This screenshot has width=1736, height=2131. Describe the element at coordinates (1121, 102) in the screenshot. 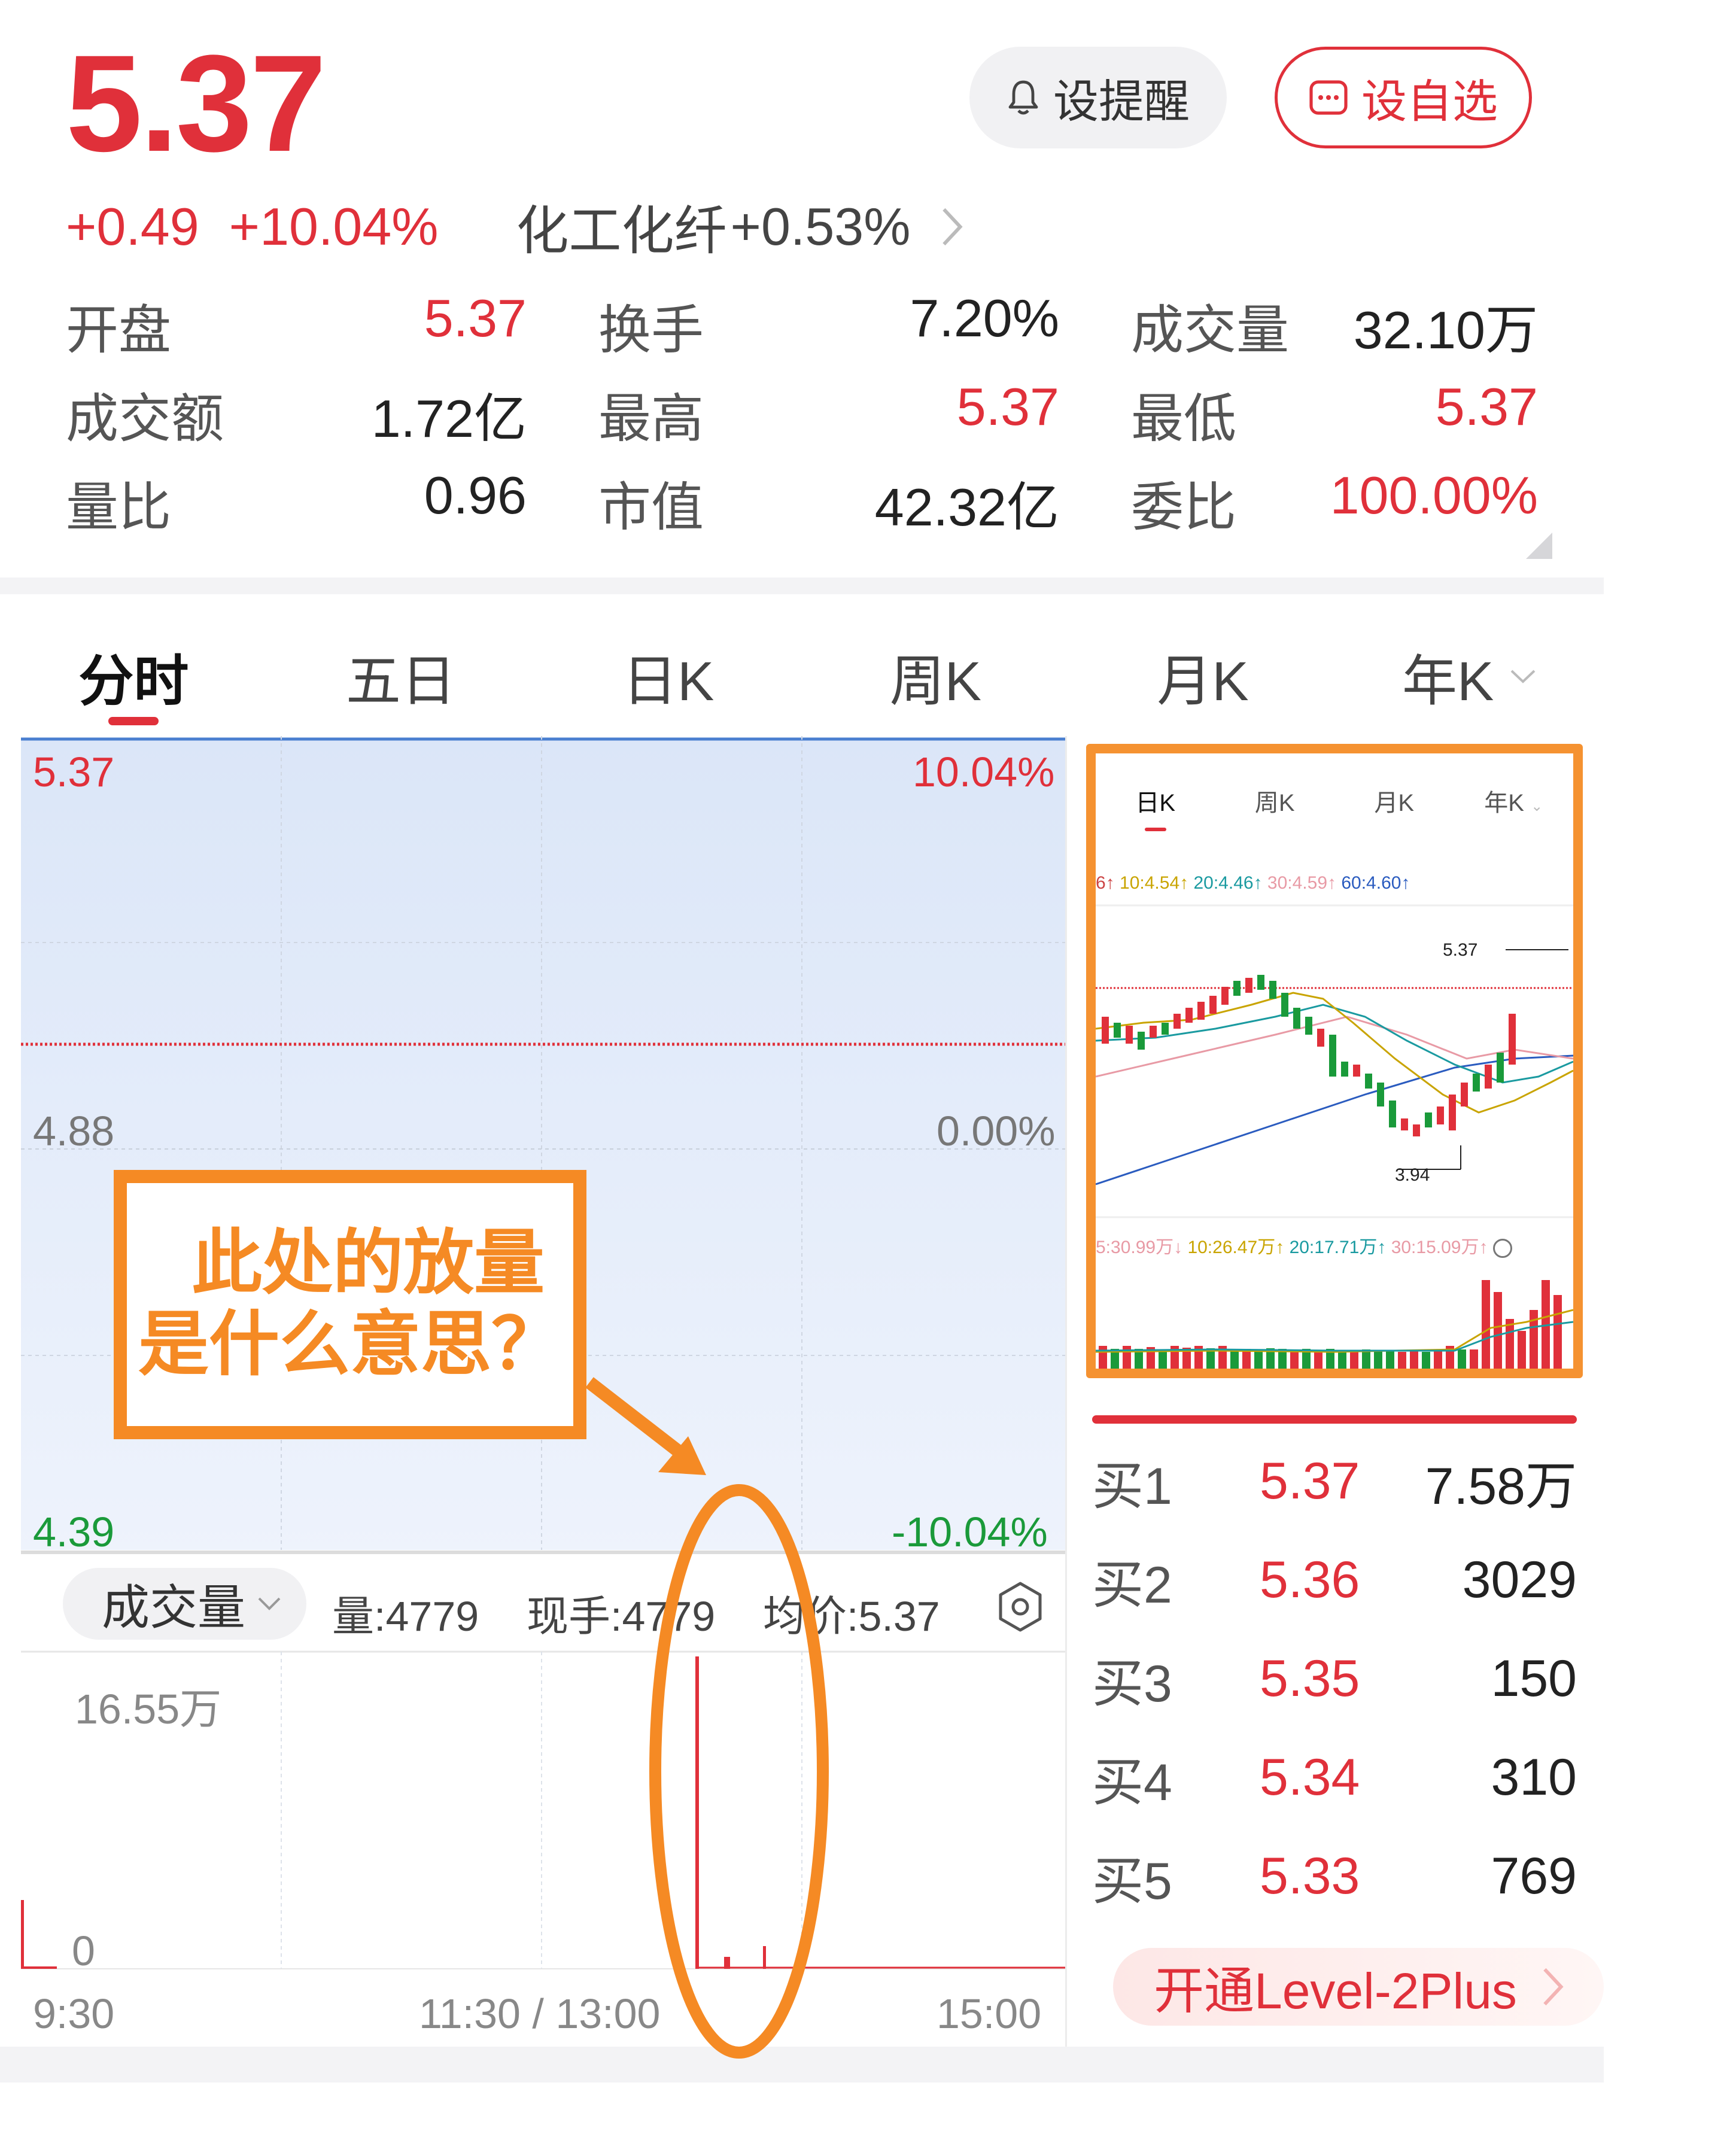

I see `set-alert-label: 设提醒` at that location.